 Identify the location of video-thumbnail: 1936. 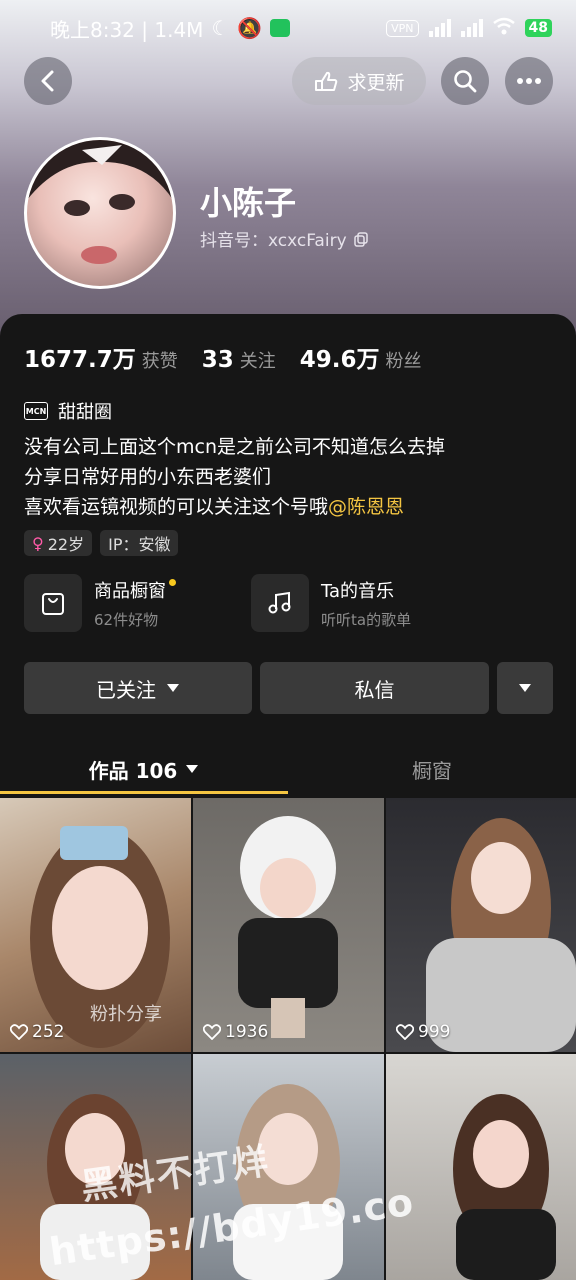
(288, 925).